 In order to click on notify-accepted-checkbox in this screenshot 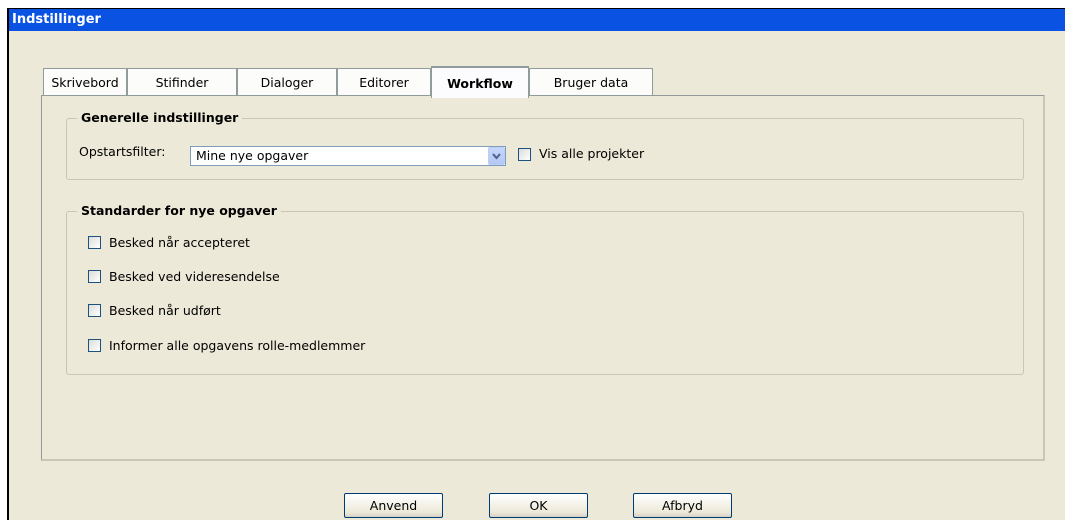, I will do `click(94, 242)`.